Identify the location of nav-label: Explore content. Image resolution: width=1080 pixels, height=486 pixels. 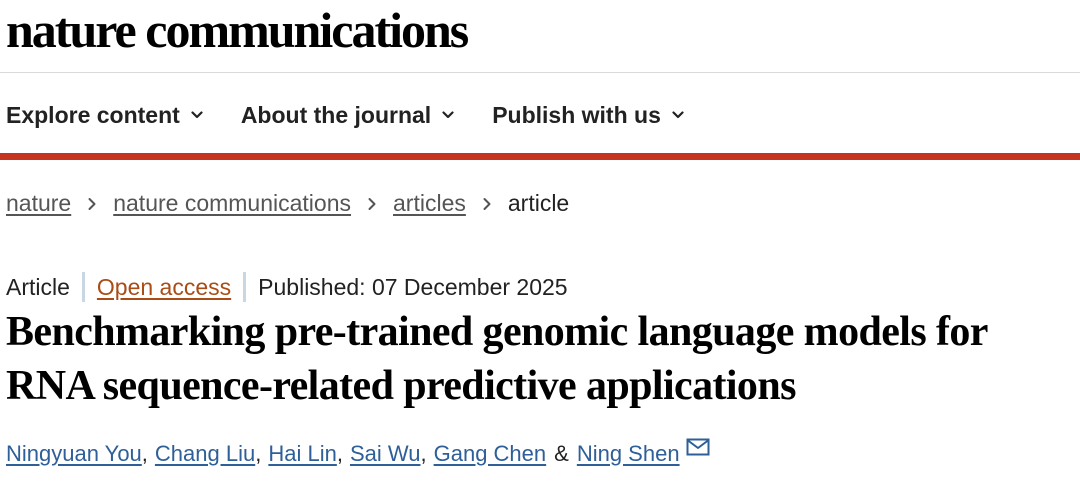
(93, 114).